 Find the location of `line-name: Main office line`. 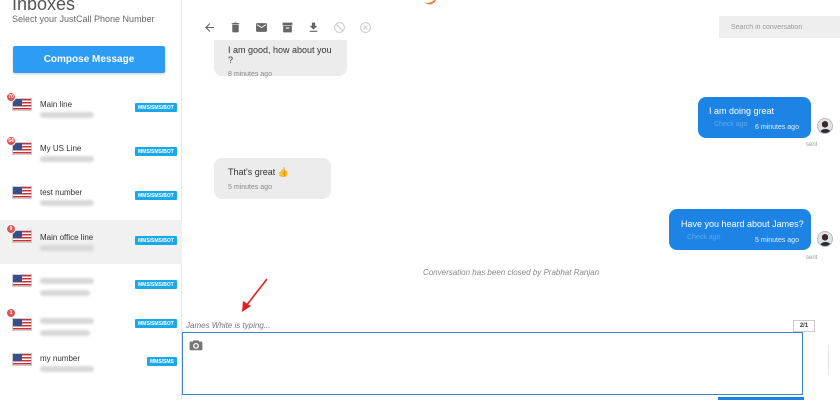

line-name: Main office line is located at coordinates (67, 237).